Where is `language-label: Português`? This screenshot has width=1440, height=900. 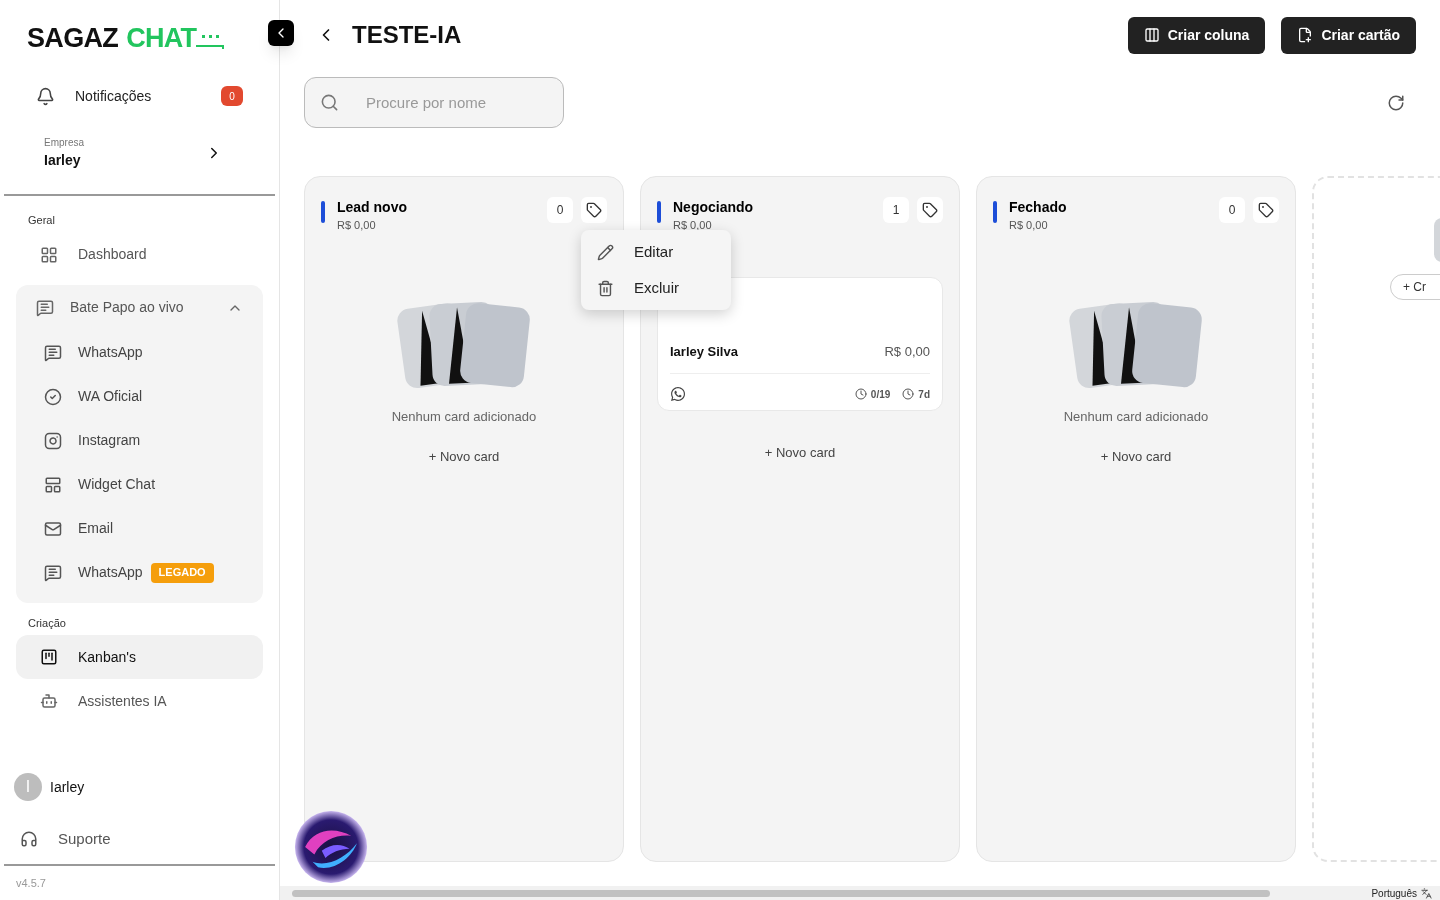
language-label: Português is located at coordinates (1394, 893).